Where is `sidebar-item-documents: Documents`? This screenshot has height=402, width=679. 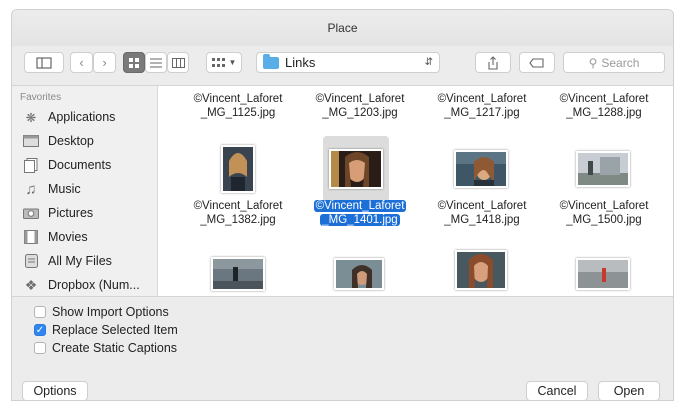 sidebar-item-documents: Documents is located at coordinates (84, 165).